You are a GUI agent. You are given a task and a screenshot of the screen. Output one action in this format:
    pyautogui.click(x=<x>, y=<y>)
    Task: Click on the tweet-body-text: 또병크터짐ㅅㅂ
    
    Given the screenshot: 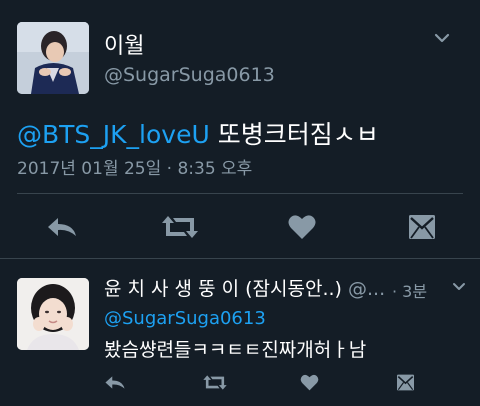 What is the action you would take?
    pyautogui.click(x=294, y=134)
    